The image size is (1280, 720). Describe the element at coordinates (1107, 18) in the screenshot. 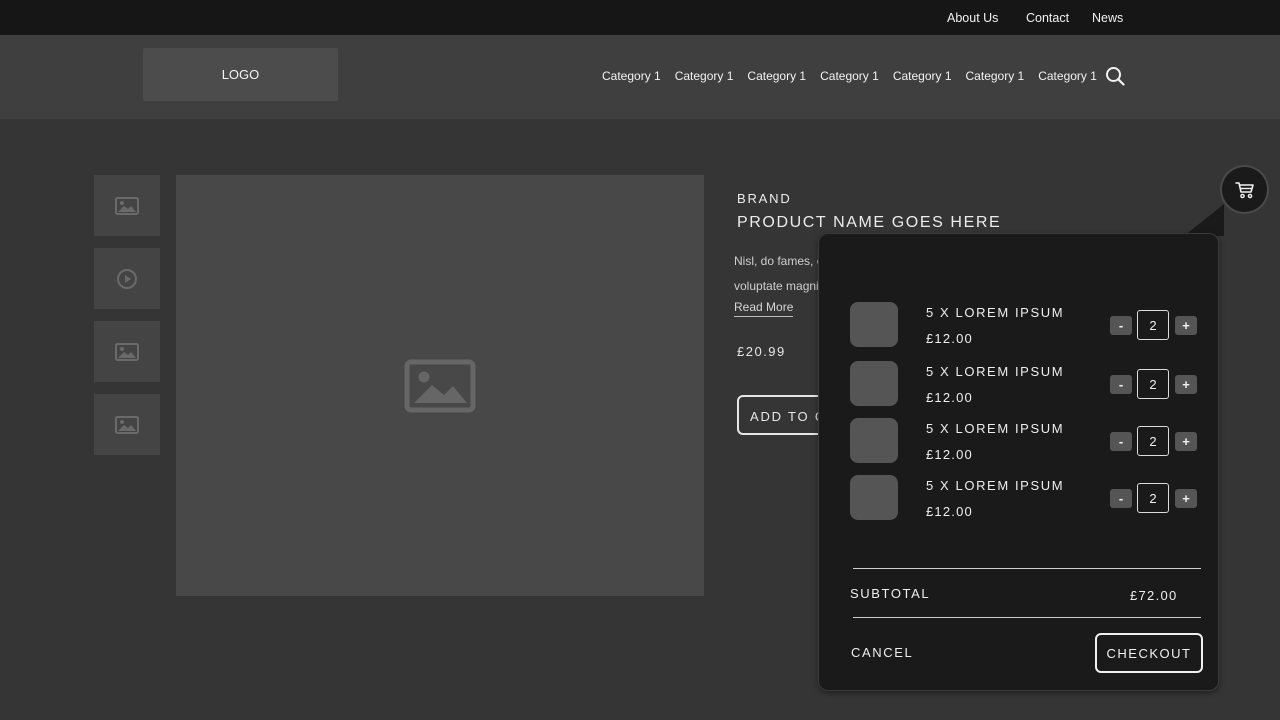

I see `news-link: News` at that location.